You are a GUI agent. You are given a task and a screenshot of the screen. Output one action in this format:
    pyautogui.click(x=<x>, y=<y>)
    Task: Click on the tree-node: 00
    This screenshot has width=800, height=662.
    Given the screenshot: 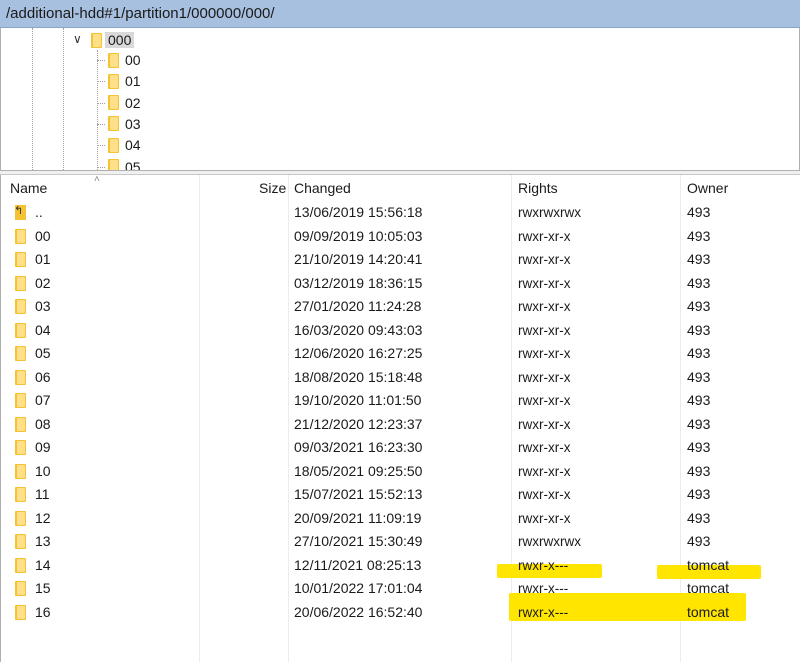 What is the action you would take?
    pyautogui.click(x=124, y=60)
    